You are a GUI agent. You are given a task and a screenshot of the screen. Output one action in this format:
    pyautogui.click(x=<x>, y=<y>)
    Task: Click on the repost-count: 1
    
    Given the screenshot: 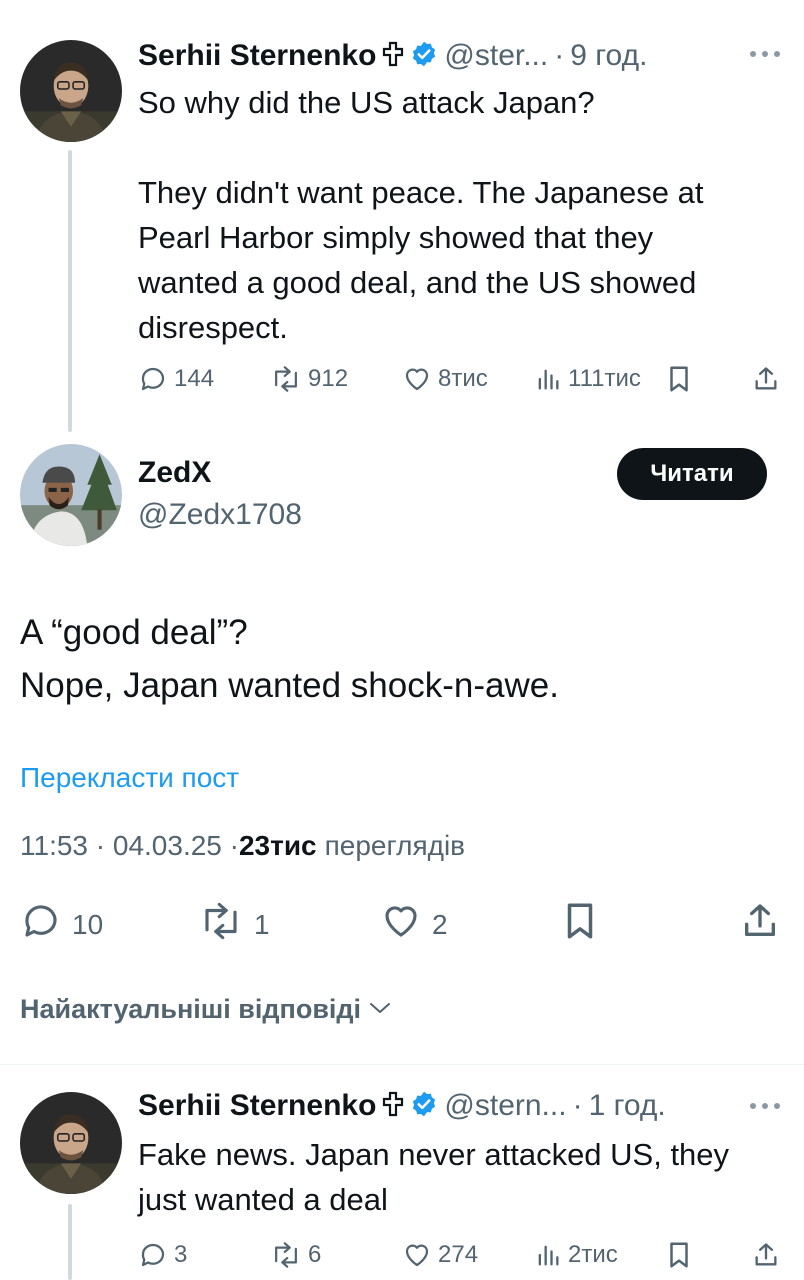 What is the action you would take?
    pyautogui.click(x=262, y=924)
    